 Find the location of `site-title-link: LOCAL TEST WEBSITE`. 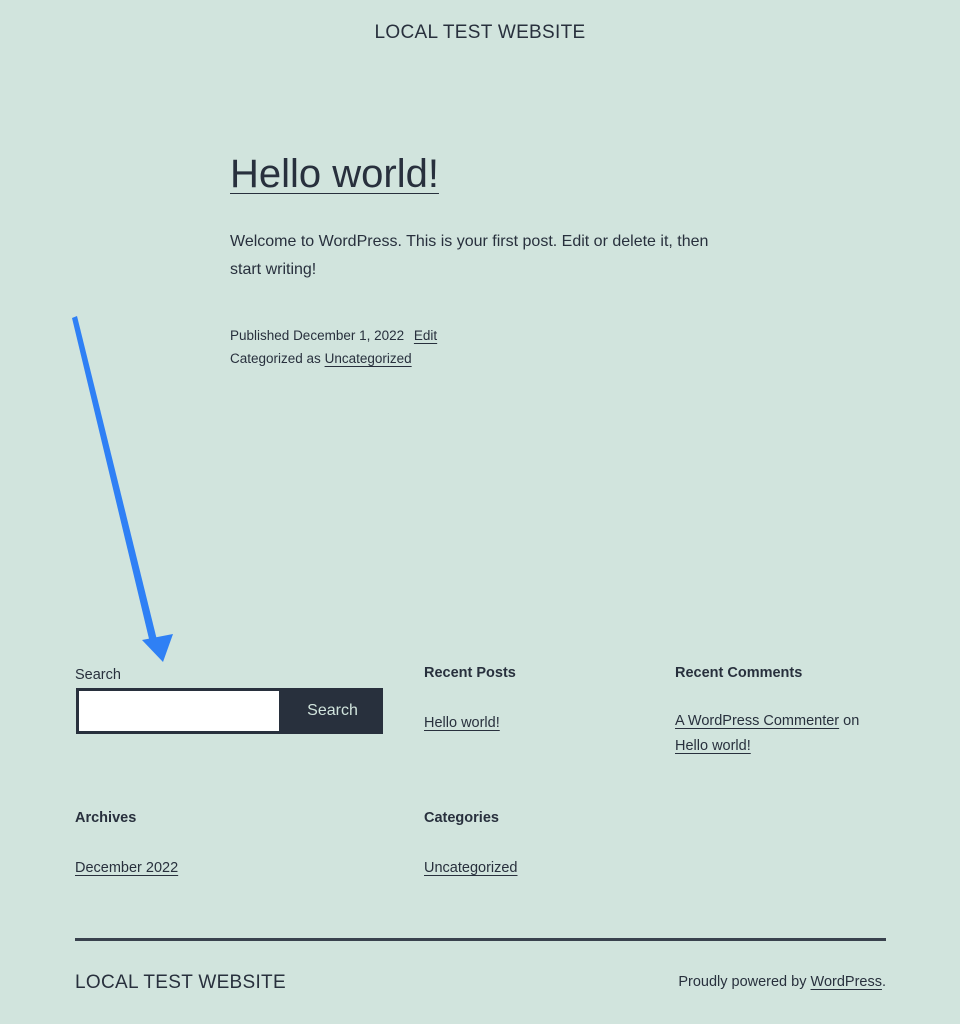

site-title-link: LOCAL TEST WEBSITE is located at coordinates (480, 33).